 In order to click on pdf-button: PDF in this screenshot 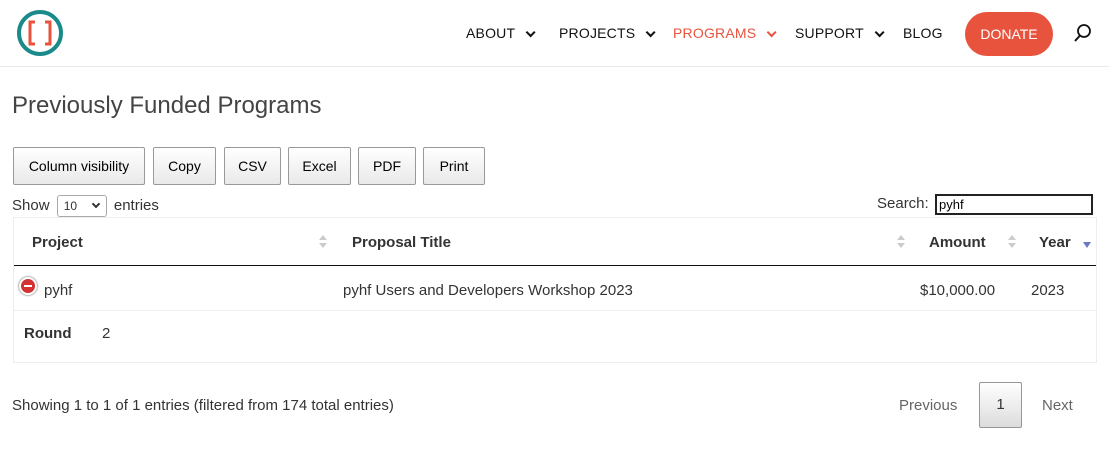, I will do `click(387, 166)`.